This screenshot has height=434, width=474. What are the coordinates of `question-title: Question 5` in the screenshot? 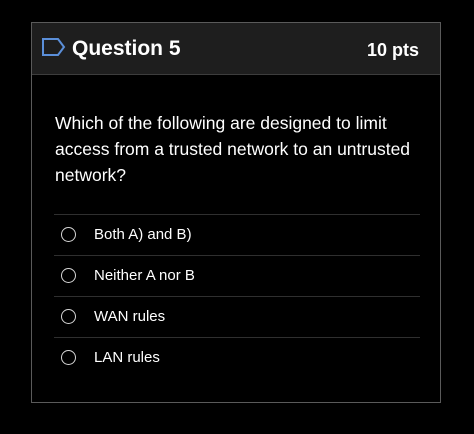 It's located at (126, 48).